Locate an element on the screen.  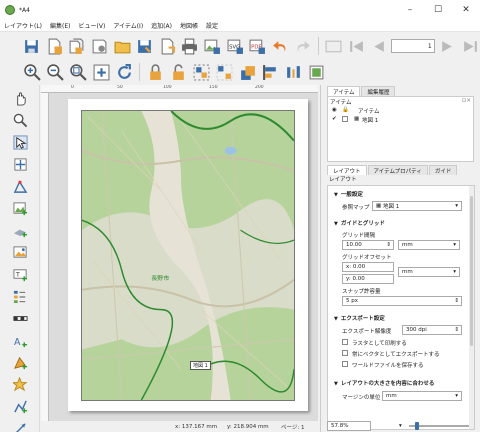
resize-group-header: ▼ レイアウトの大きさを内容に合わせる is located at coordinates (384, 383).